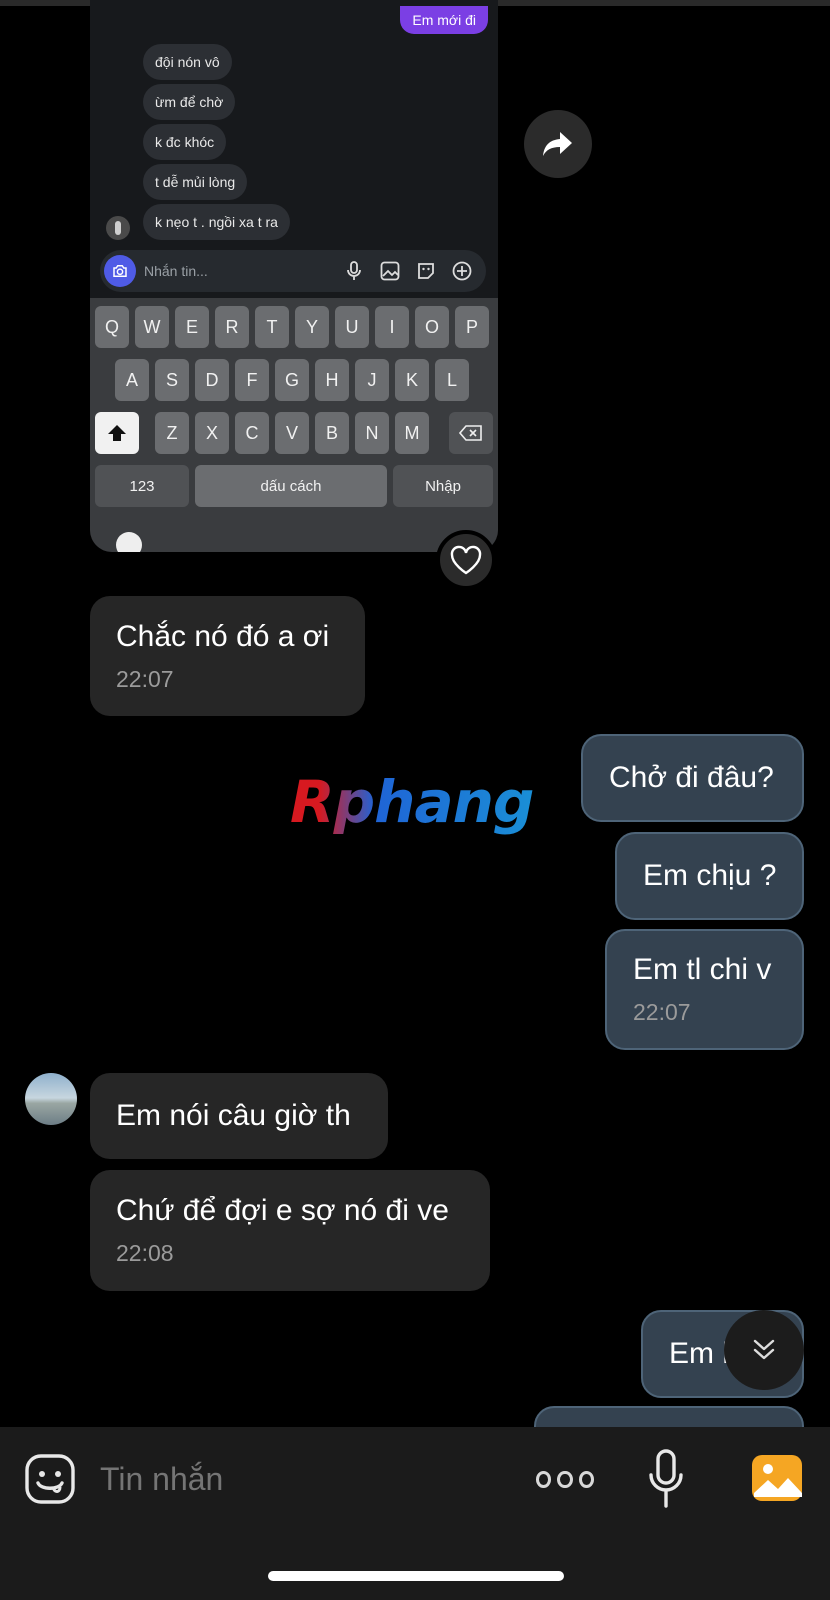  Describe the element at coordinates (416, 1576) in the screenshot. I see `home-indicator` at that location.